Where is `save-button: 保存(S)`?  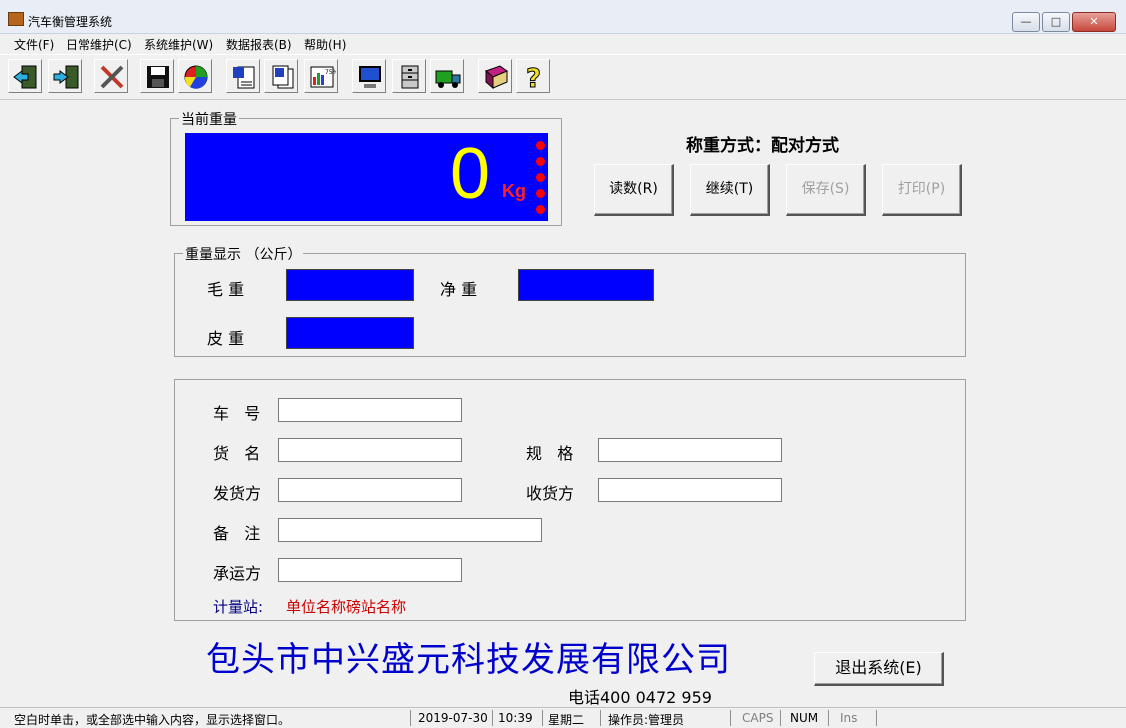 save-button: 保存(S) is located at coordinates (826, 190).